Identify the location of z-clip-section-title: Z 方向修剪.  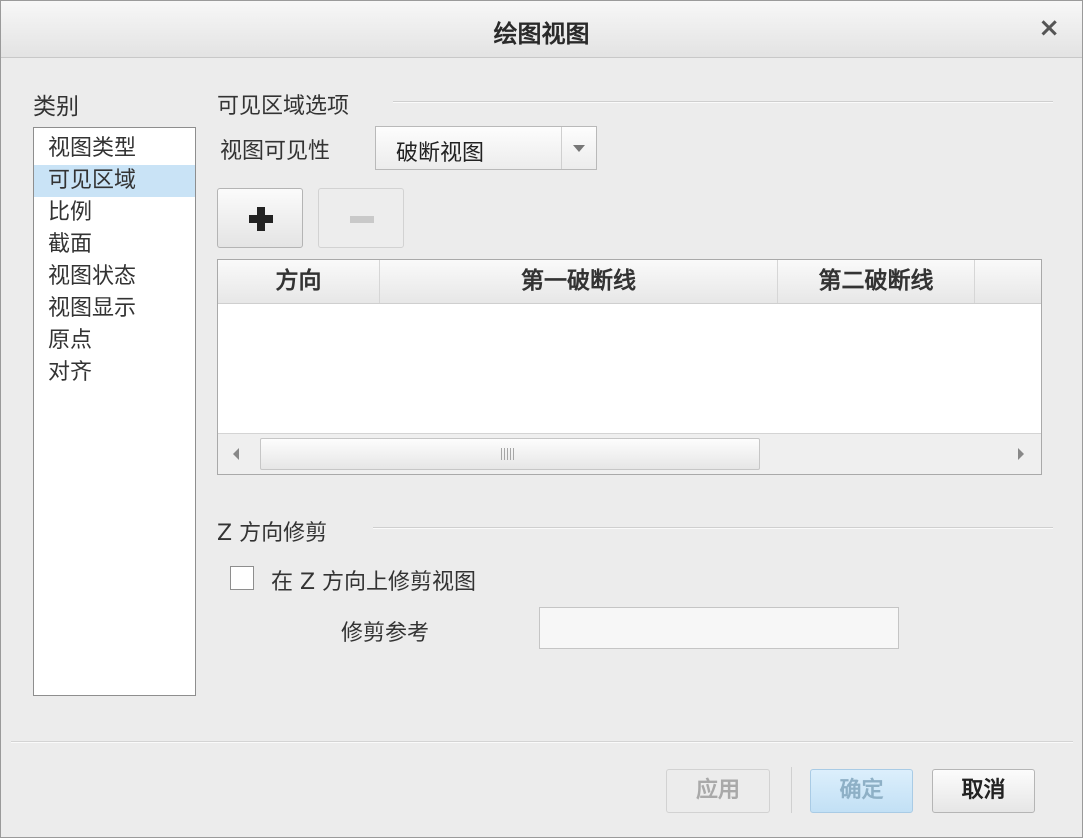
(272, 533).